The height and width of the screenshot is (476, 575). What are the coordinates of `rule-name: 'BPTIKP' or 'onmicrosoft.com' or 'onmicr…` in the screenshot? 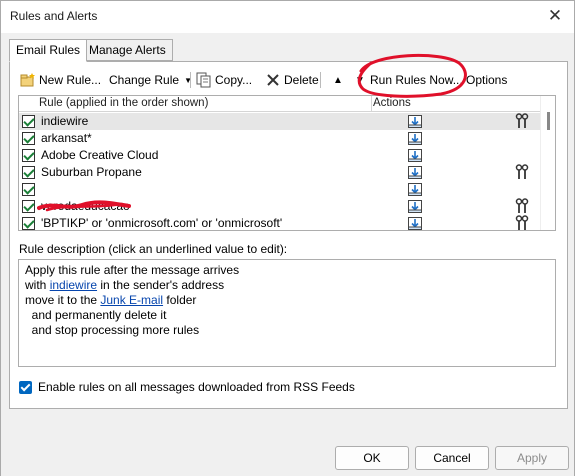 It's located at (162, 223).